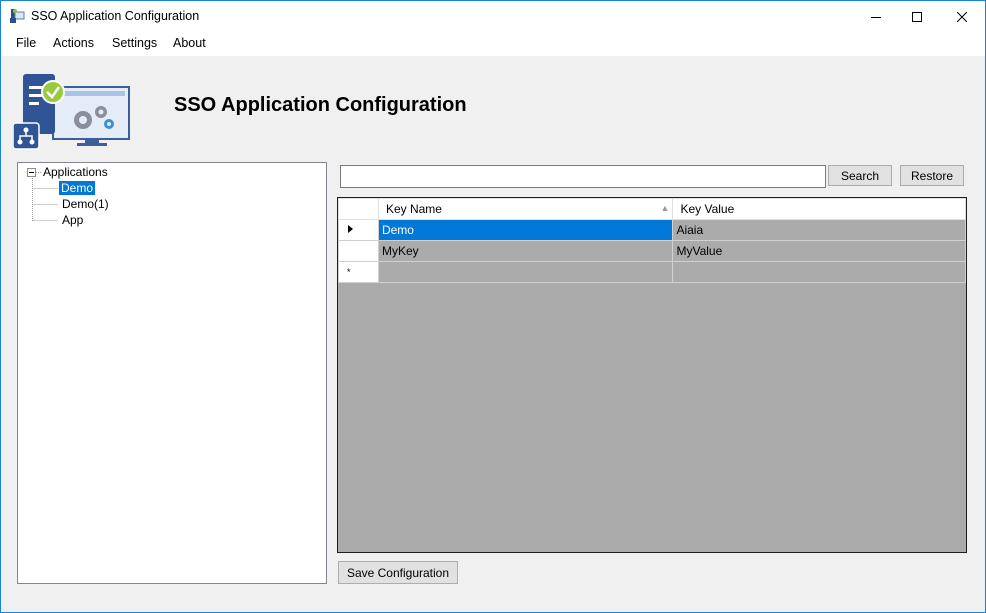 Image resolution: width=986 pixels, height=613 pixels. I want to click on cell-key-value-new, so click(819, 272).